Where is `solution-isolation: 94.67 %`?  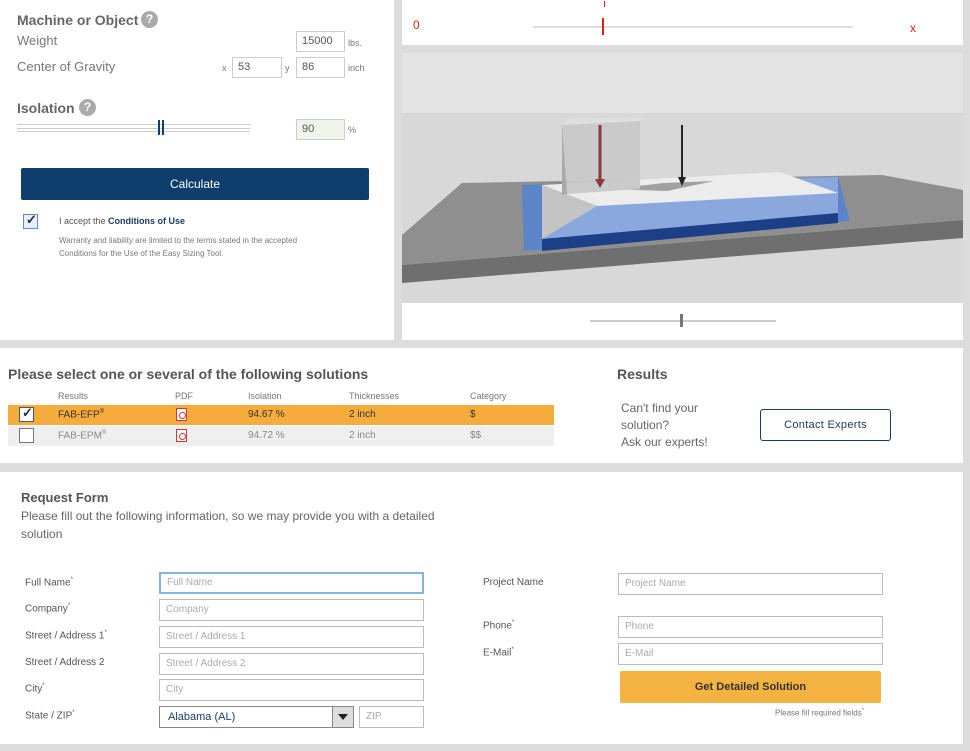
solution-isolation: 94.67 % is located at coordinates (266, 414).